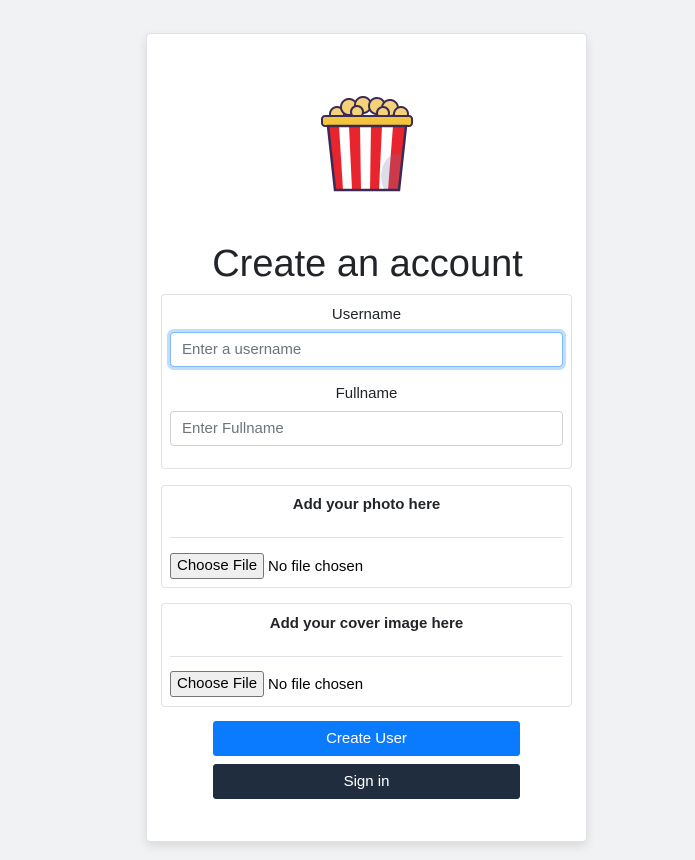  I want to click on username-label: Username, so click(366, 314).